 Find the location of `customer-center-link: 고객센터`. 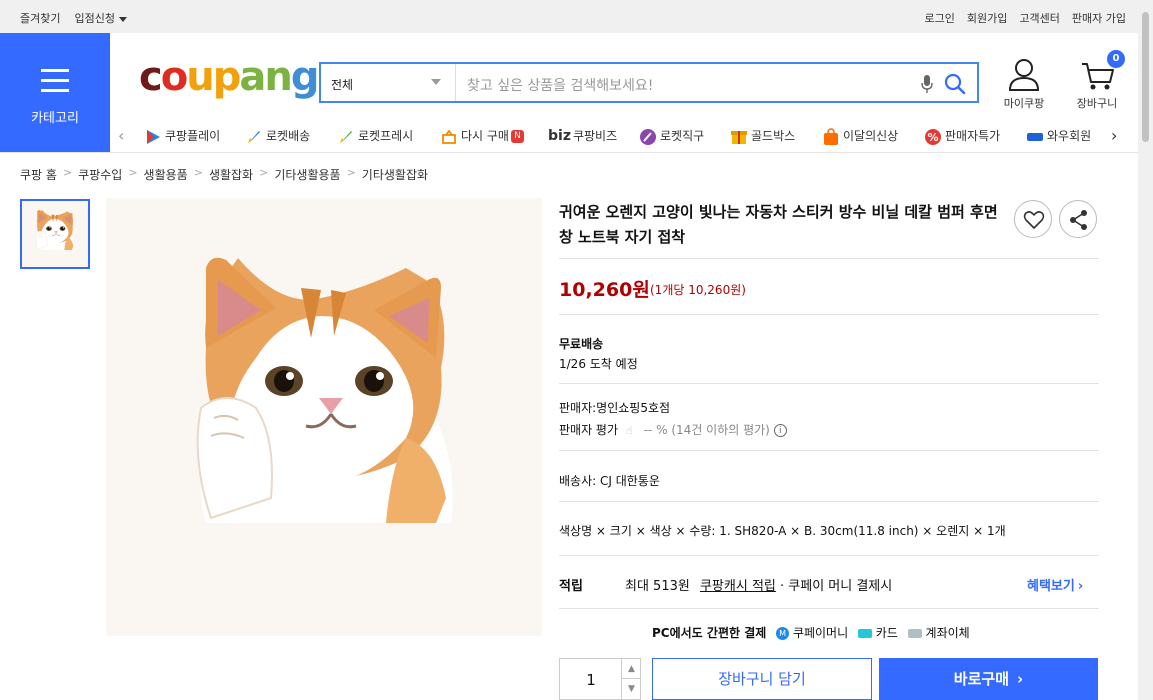

customer-center-link: 고객센터 is located at coordinates (1039, 18).